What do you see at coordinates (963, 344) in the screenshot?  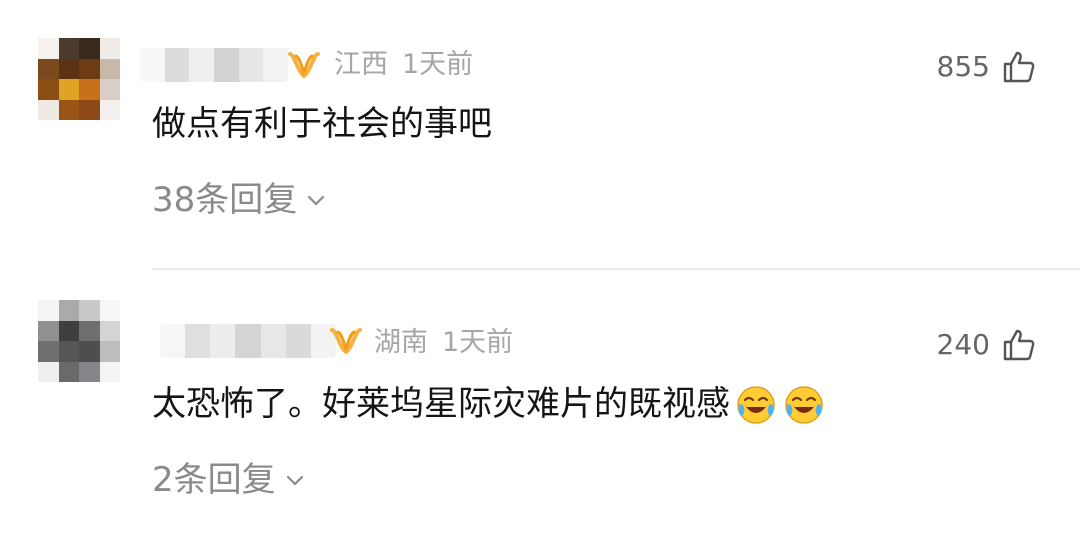 I see `like-count: 240` at bounding box center [963, 344].